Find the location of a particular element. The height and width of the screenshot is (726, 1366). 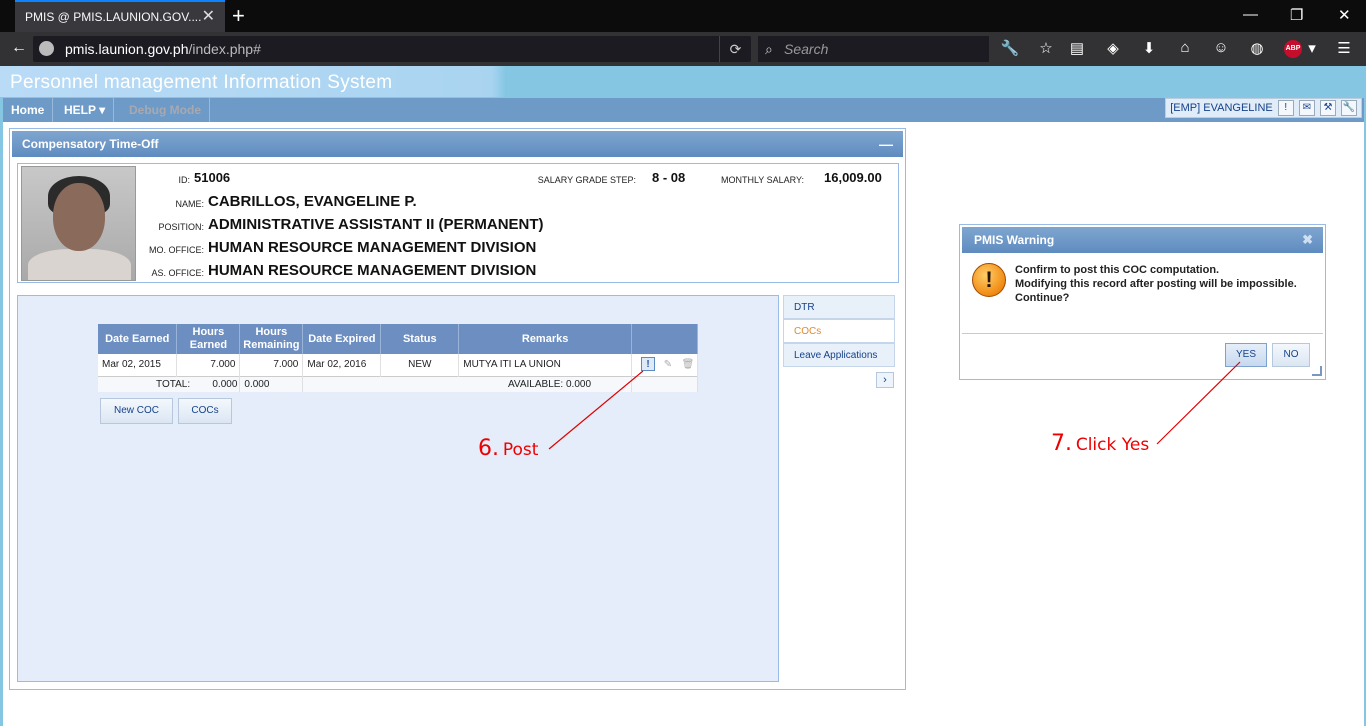

employee-position: ADMINISTRATIVE ASSISTANT II (PERMANENT) is located at coordinates (376, 224).